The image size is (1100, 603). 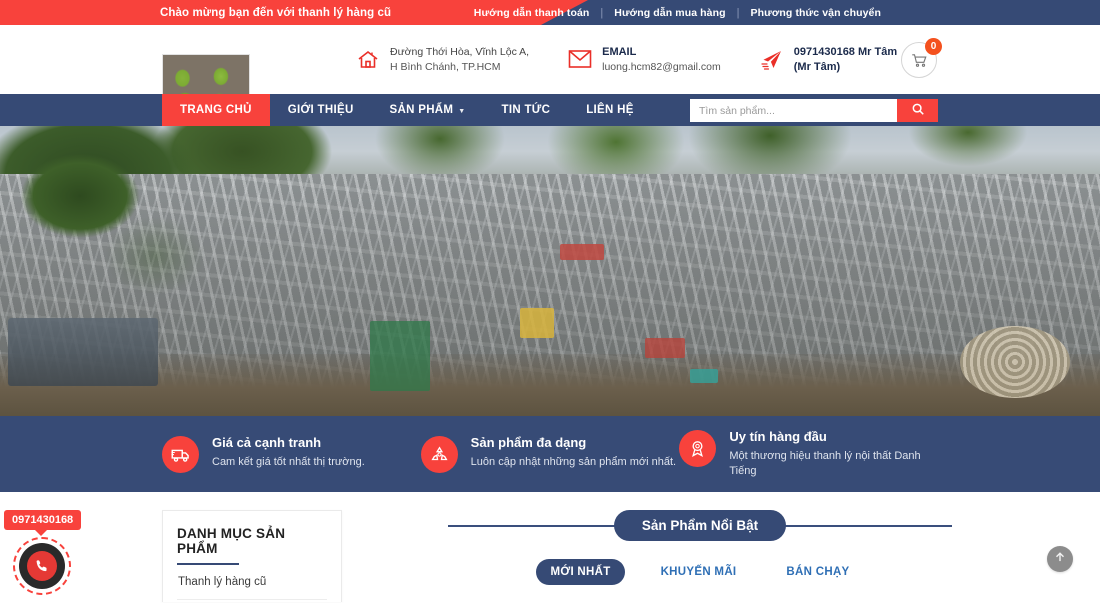 I want to click on topbar-link-shipping-method: Phương thức vận chuyển, so click(x=816, y=13).